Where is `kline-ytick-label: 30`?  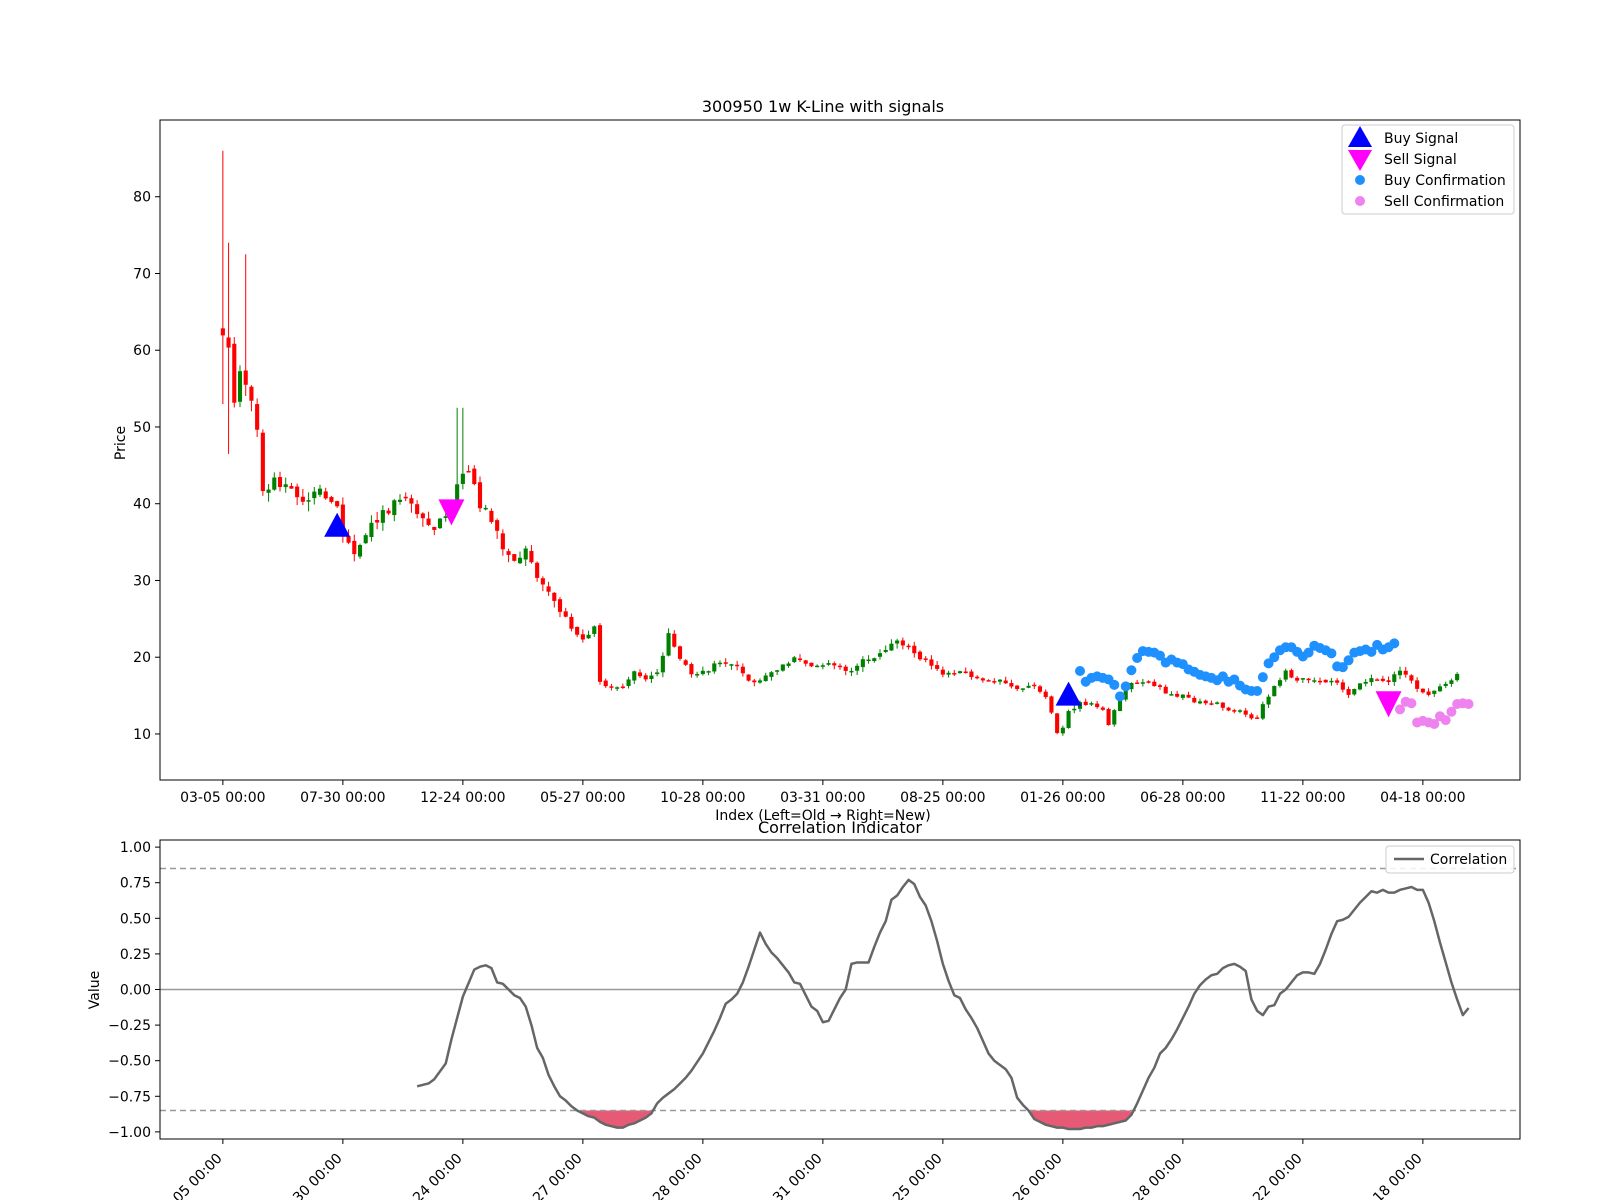
kline-ytick-label: 30 is located at coordinates (142, 581).